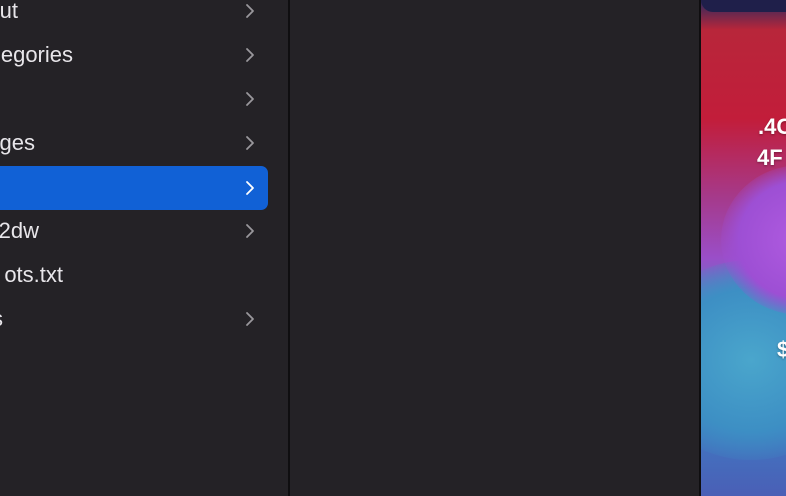 This screenshot has height=496, width=786. I want to click on list-item: egories, so click(134, 55).